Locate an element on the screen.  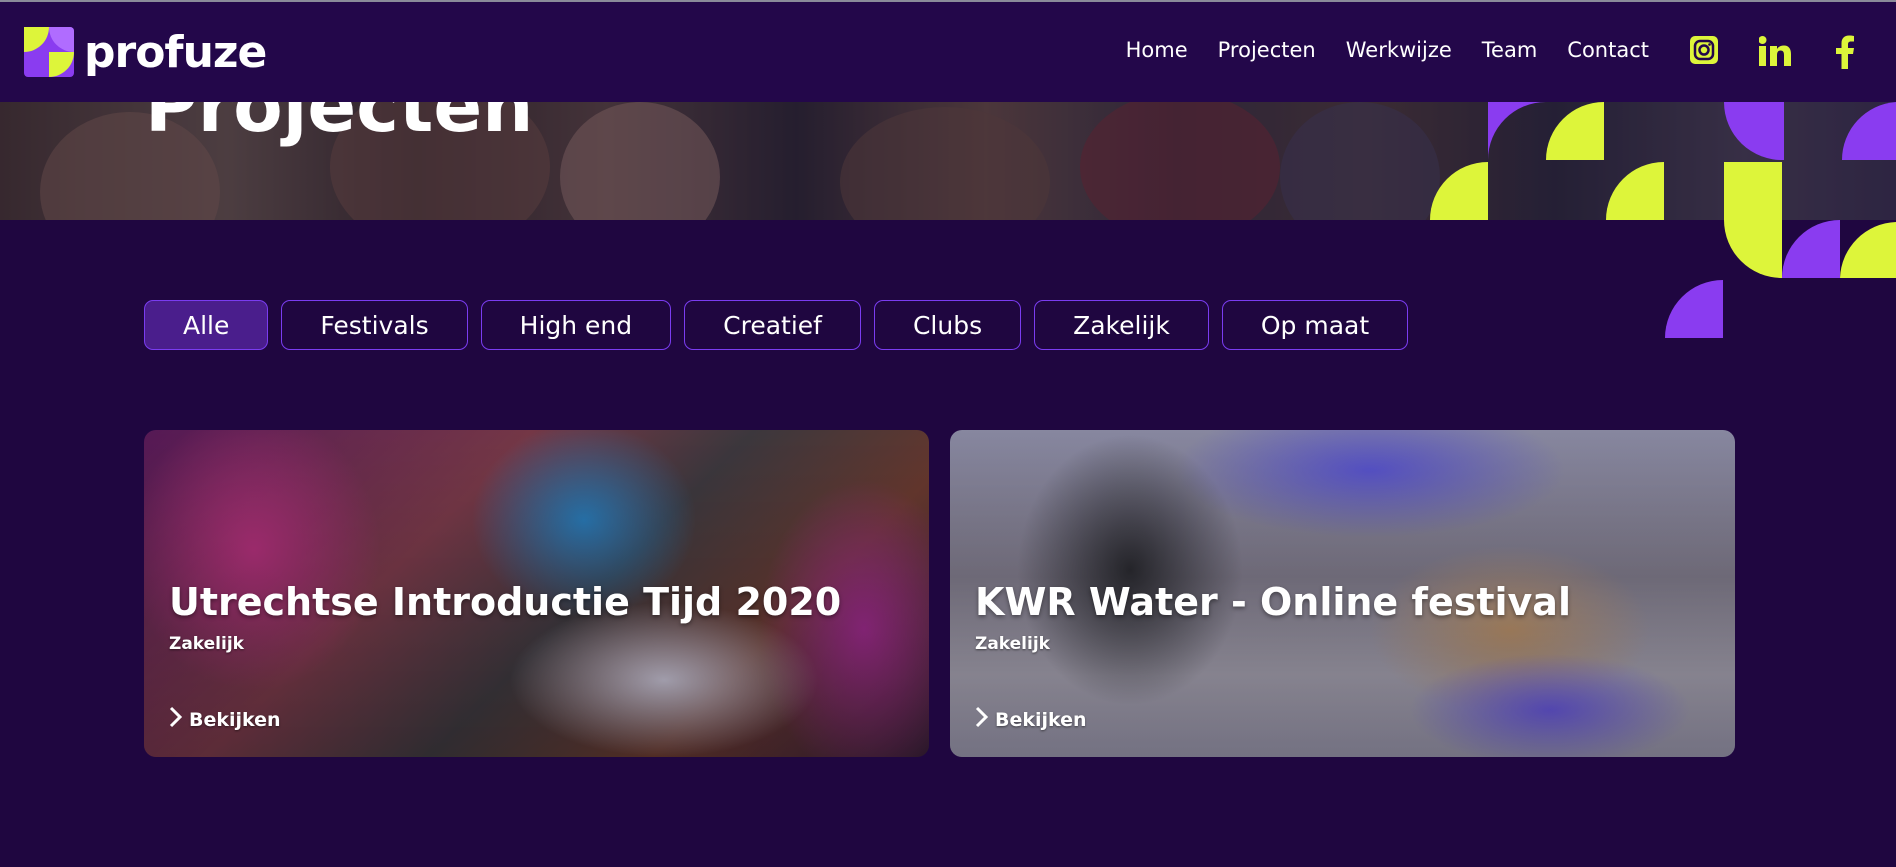
nav-contact: Contact is located at coordinates (1608, 50).